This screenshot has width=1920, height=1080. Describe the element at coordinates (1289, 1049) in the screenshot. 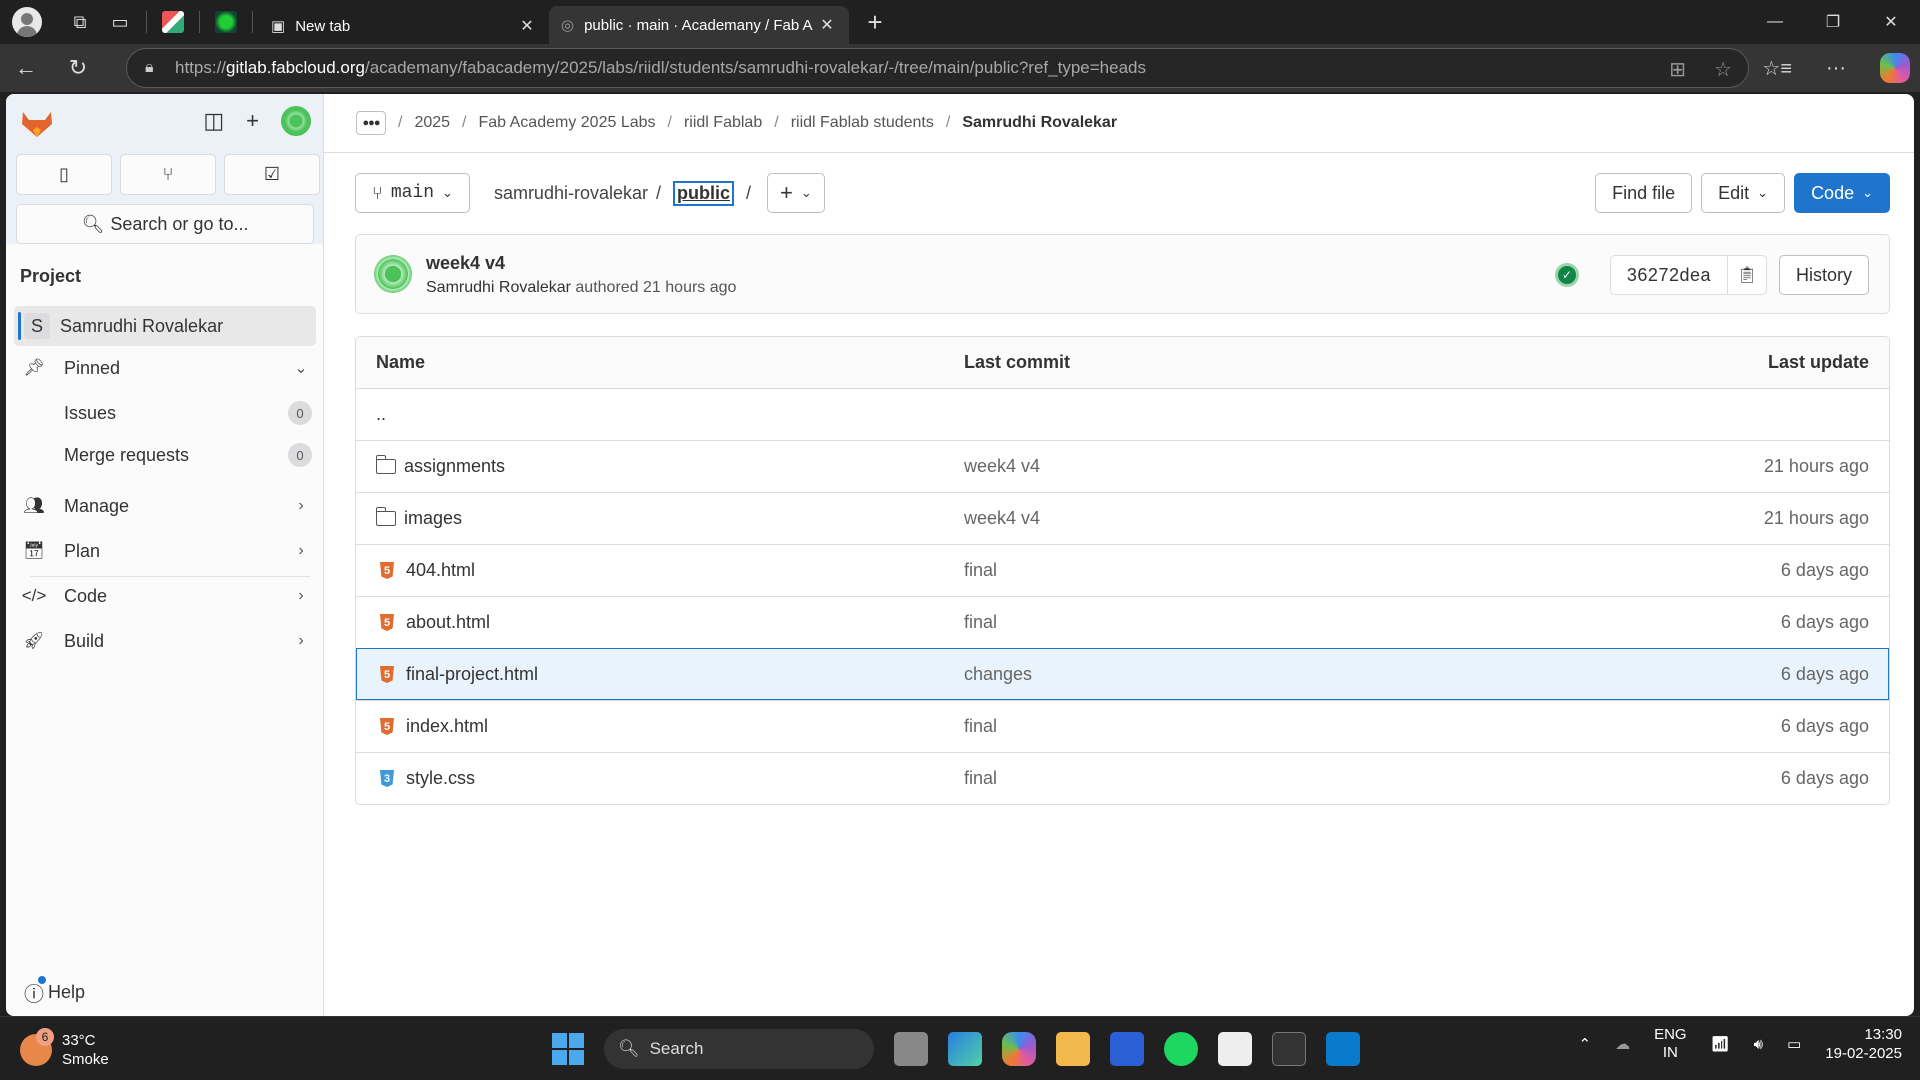

I see `terminal-icon` at that location.